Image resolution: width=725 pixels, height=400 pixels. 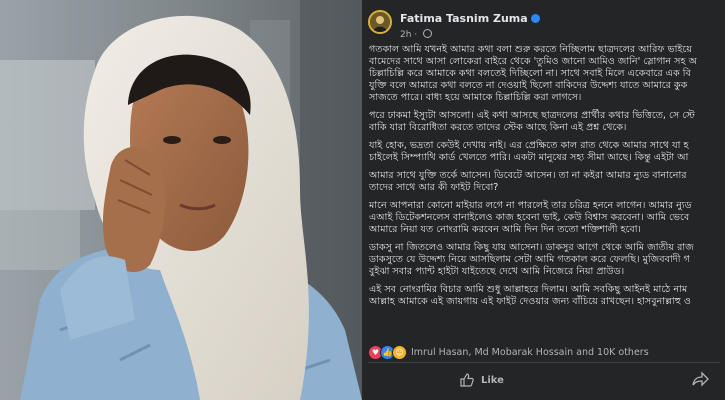 I want to click on globe-icon, so click(x=428, y=33).